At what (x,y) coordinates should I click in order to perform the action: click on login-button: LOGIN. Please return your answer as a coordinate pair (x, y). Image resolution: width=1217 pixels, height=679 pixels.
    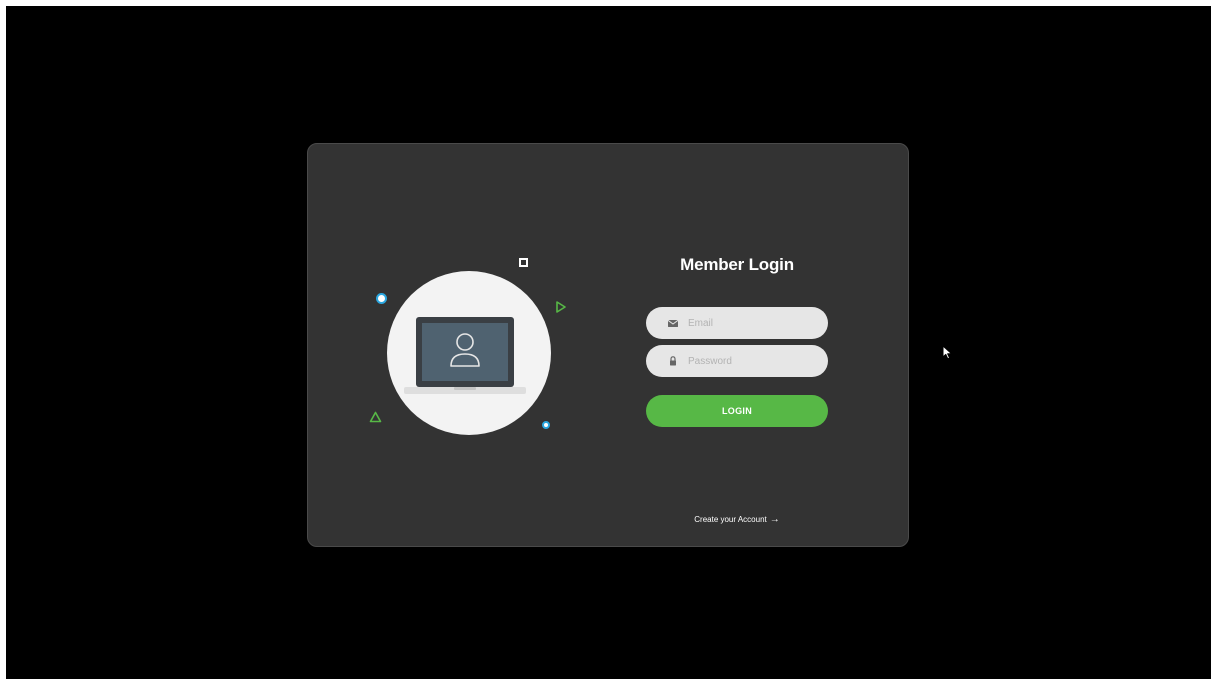
    Looking at the image, I should click on (737, 411).